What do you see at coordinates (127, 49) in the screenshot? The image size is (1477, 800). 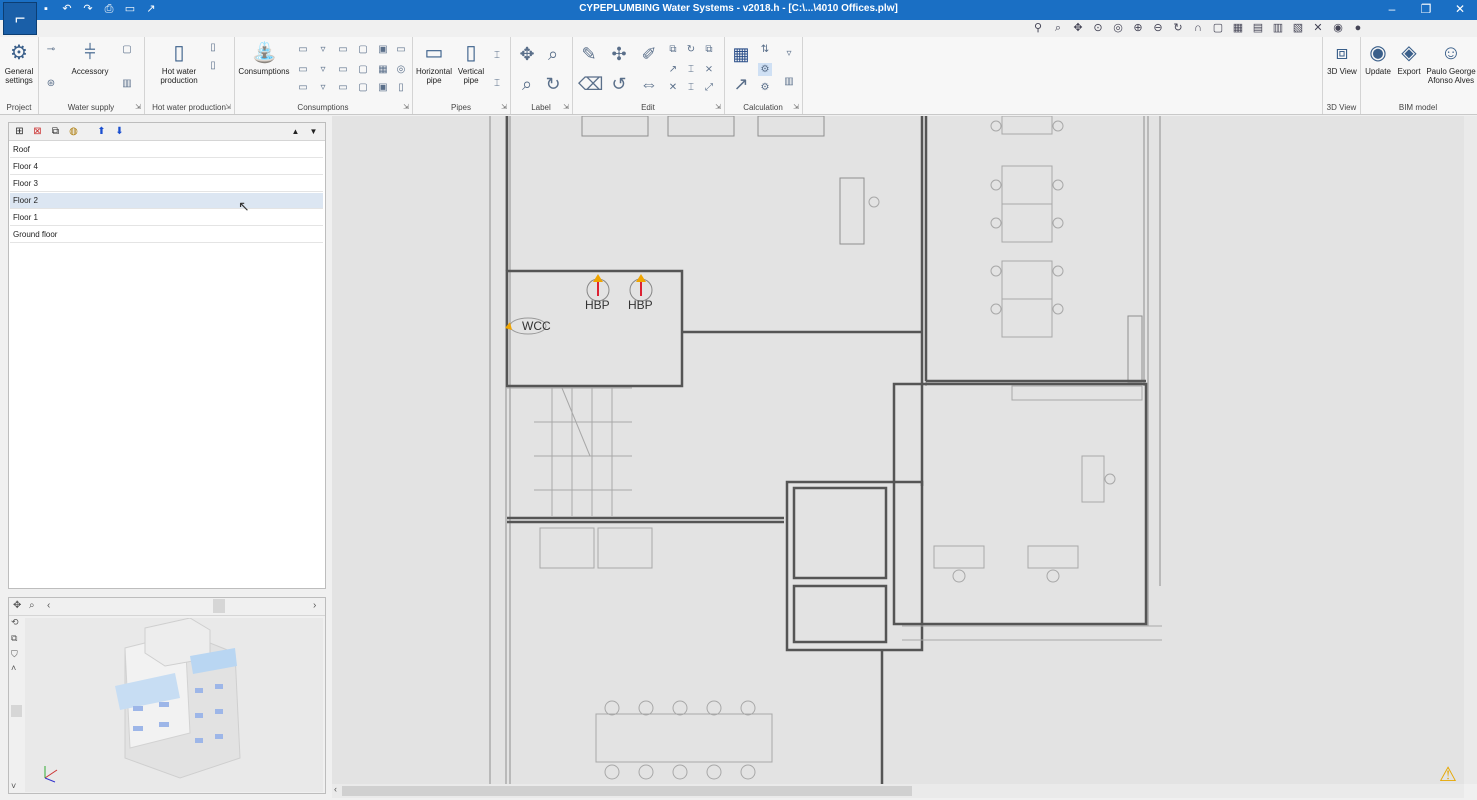 I see `tank-icon: ▢` at bounding box center [127, 49].